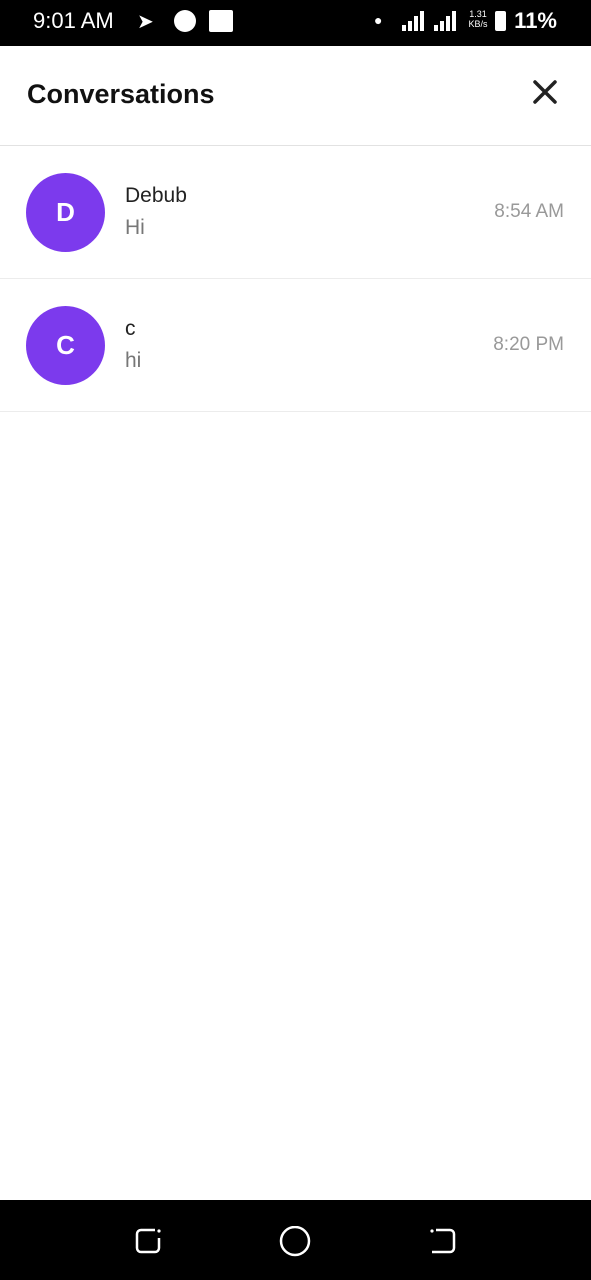 Image resolution: width=591 pixels, height=1280 pixels. What do you see at coordinates (529, 211) in the screenshot?
I see `message-time: 8:54 AM` at bounding box center [529, 211].